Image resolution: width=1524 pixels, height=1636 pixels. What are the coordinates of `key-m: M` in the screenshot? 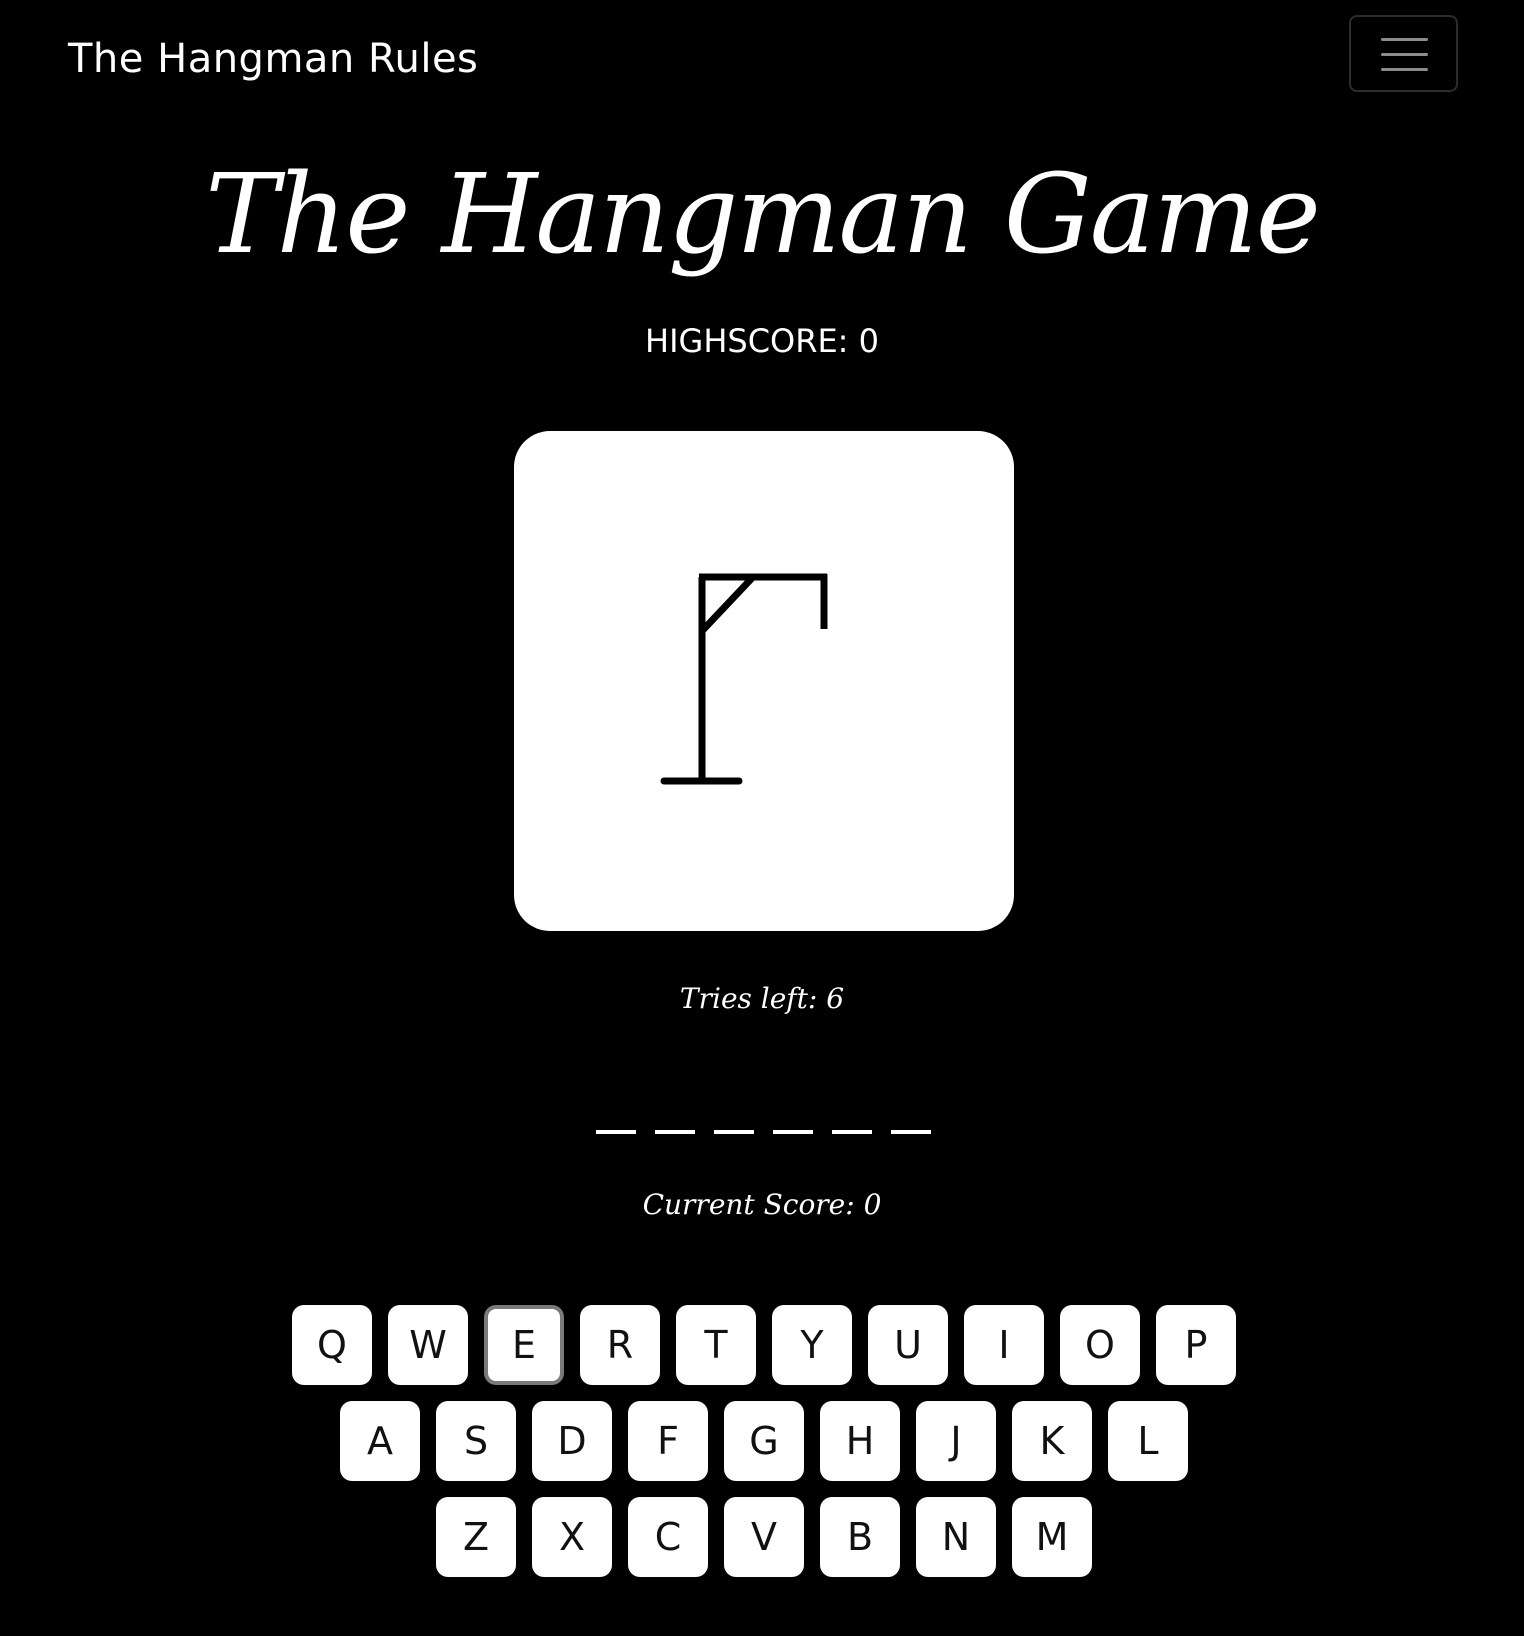 It's located at (1052, 1537).